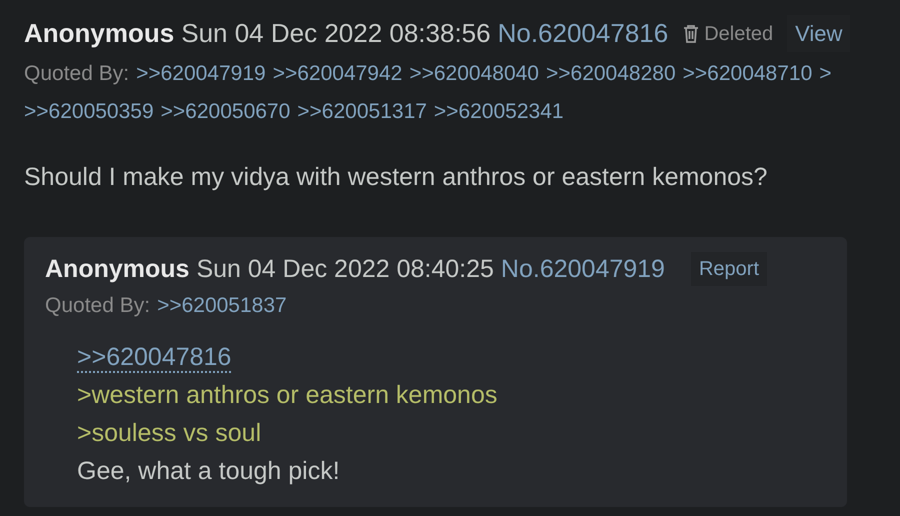  Describe the element at coordinates (154, 358) in the screenshot. I see `quote-link: >>620047816` at that location.